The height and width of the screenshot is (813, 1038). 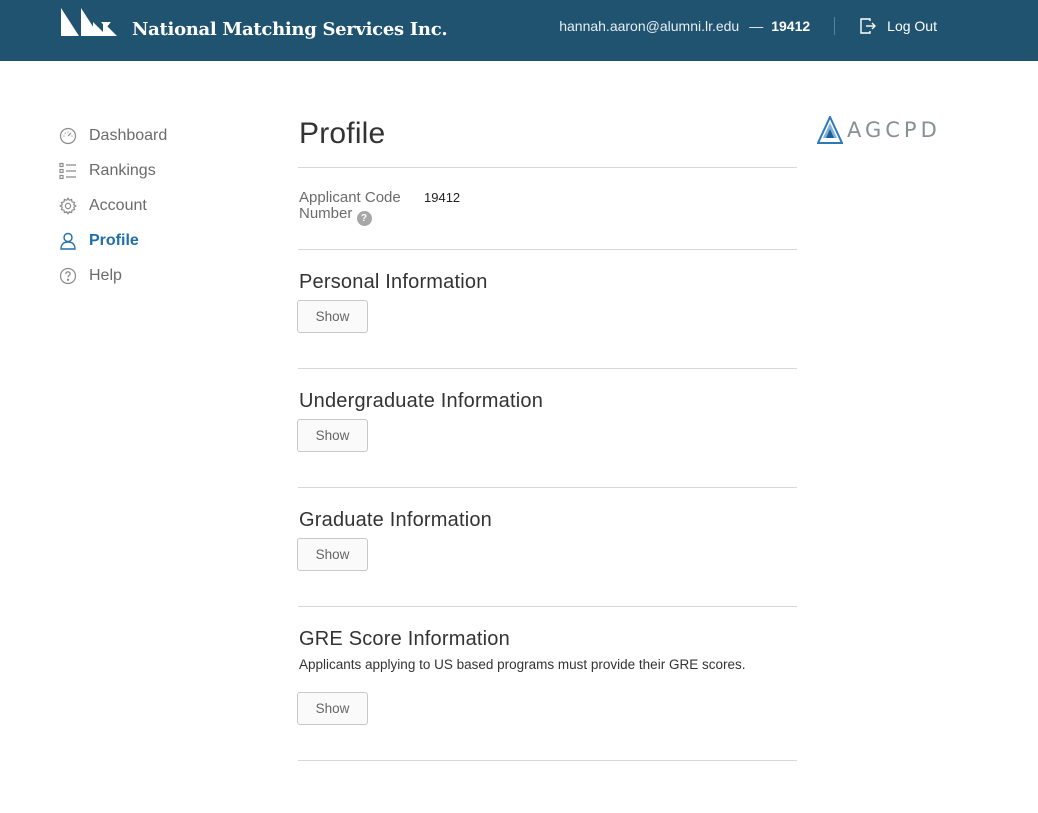 What do you see at coordinates (68, 275) in the screenshot?
I see `question-icon` at bounding box center [68, 275].